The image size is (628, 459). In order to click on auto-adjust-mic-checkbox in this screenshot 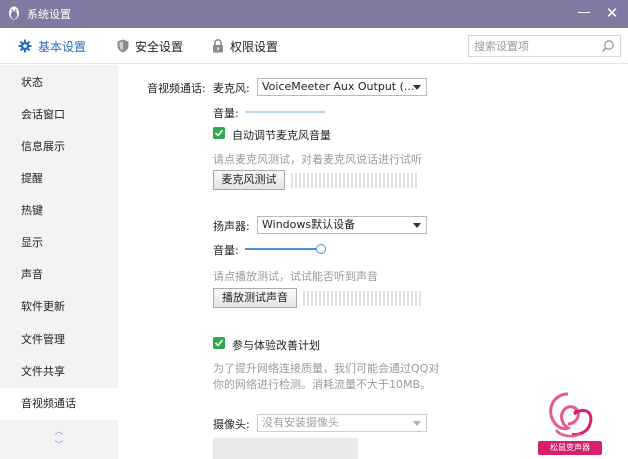, I will do `click(219, 133)`.